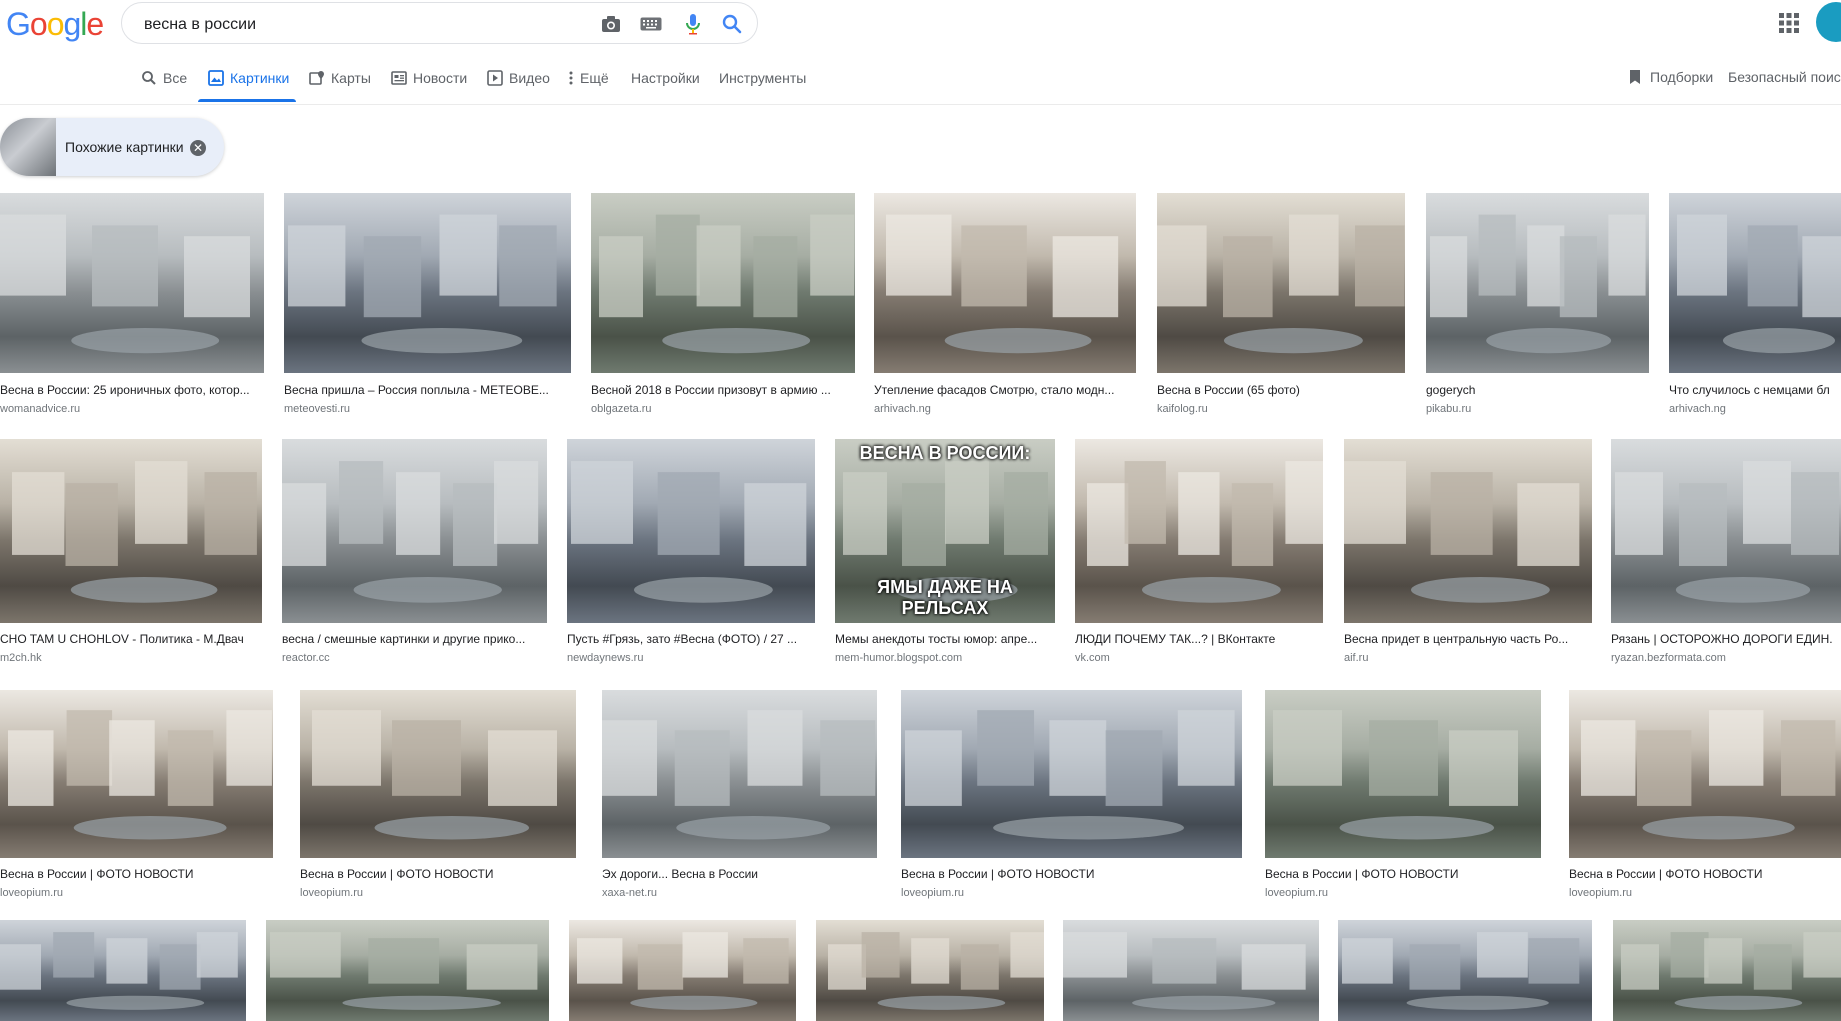 Image resolution: width=1841 pixels, height=1021 pixels. What do you see at coordinates (651, 24) in the screenshot?
I see `keyboard-icon` at bounding box center [651, 24].